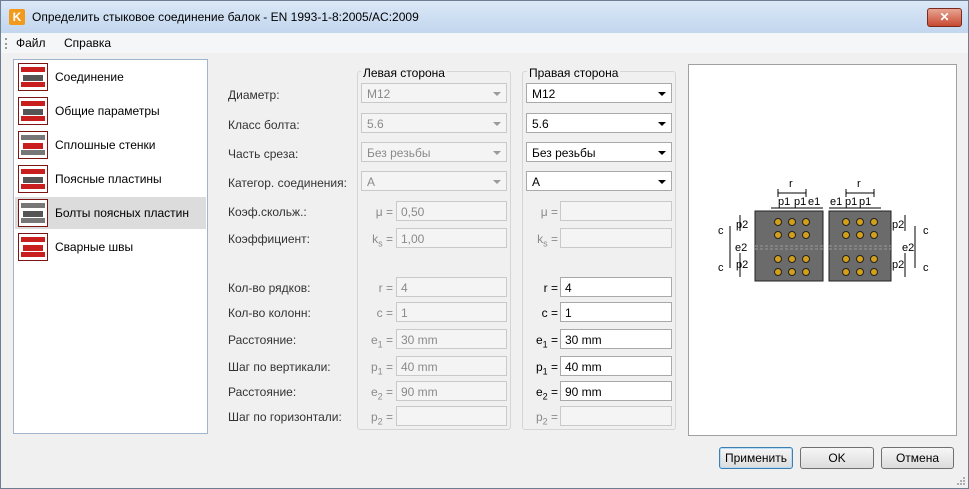 This screenshot has width=969, height=489. I want to click on dim-c-left-top: c, so click(721, 231).